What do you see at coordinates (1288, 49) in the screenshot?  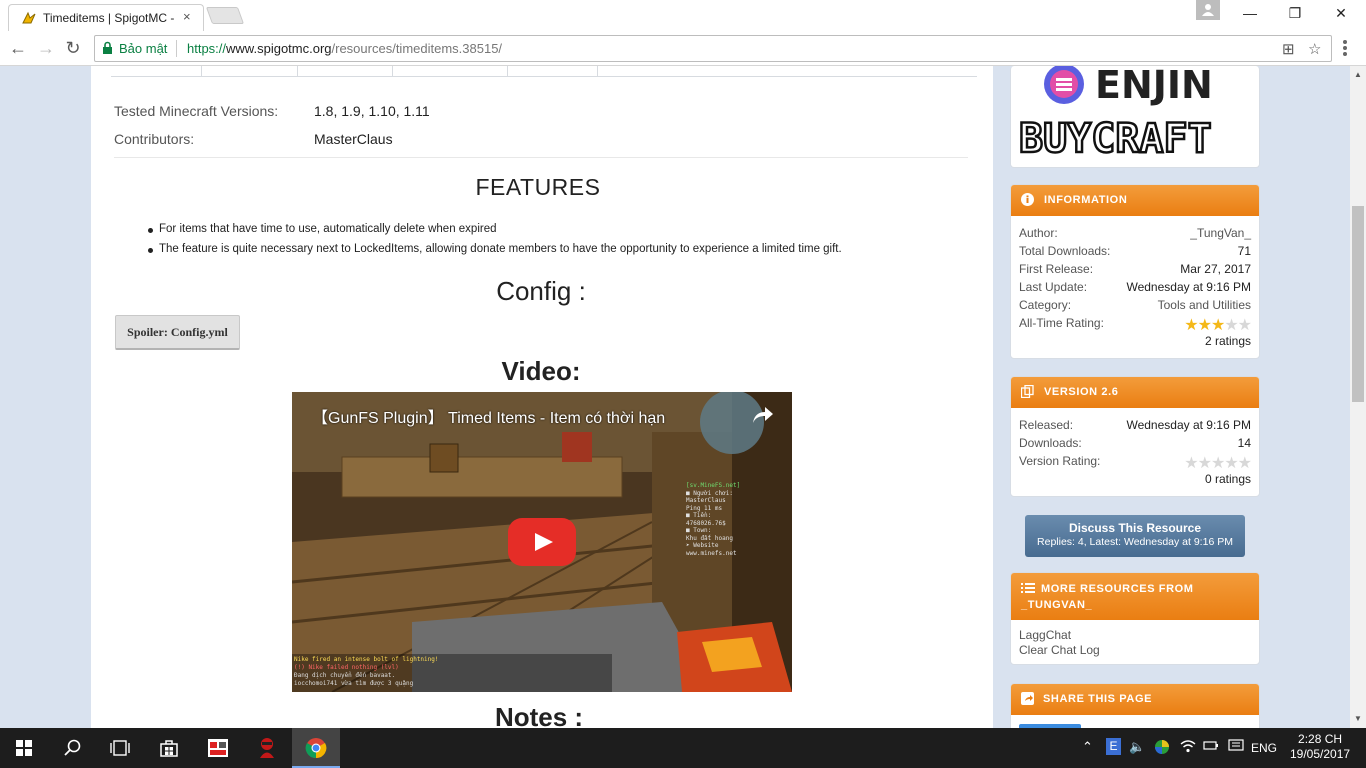 I see `translate-icon: ⊞` at bounding box center [1288, 49].